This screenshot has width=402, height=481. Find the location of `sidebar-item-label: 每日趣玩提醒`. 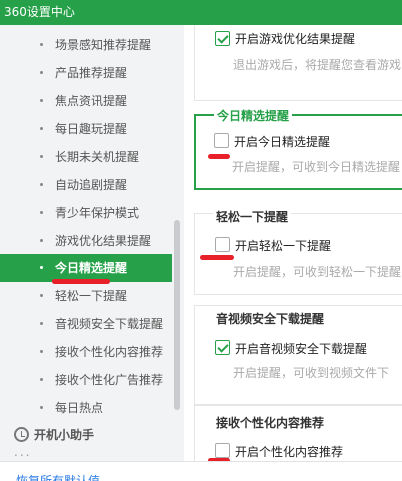

sidebar-item-label: 每日趣玩提醒 is located at coordinates (91, 129).